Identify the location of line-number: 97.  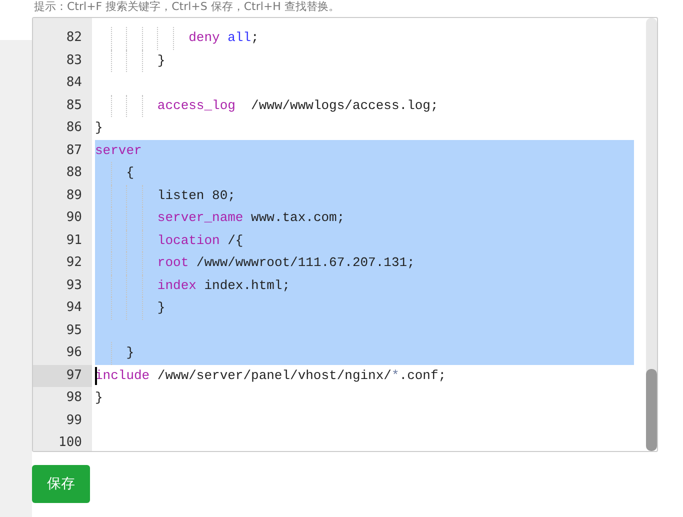
(62, 375).